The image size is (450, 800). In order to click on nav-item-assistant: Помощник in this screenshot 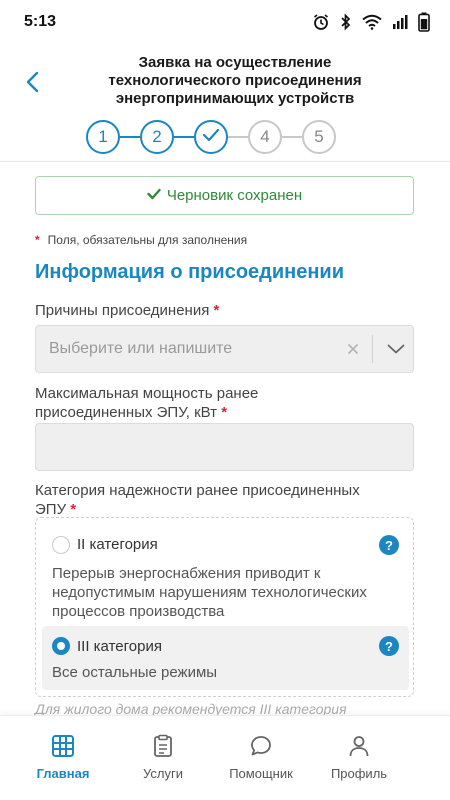, I will do `click(261, 758)`.